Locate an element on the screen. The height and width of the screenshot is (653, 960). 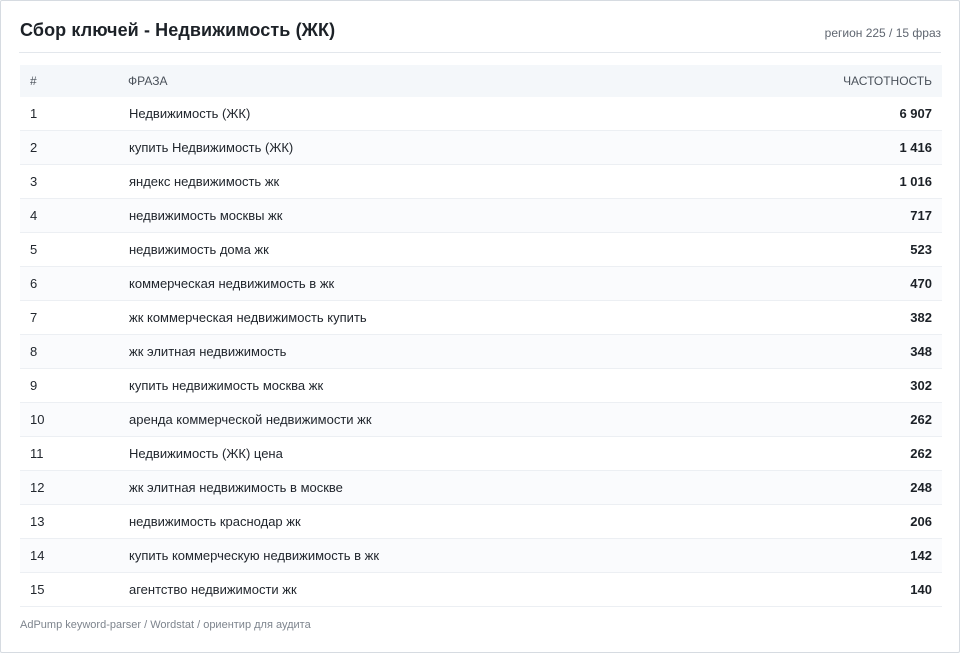
row-phrase: коммерческая недвижимость в жк is located at coordinates (430, 283).